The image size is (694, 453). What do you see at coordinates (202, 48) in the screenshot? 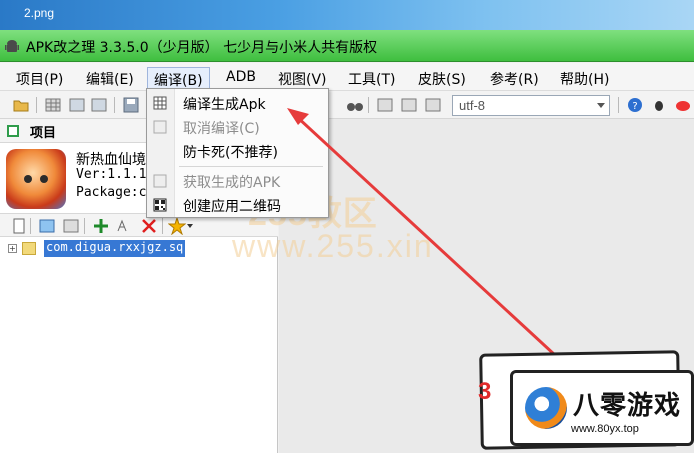
I see `window-title: APK改之理 3.3.5.0（少月版） 七少月与小米人共有版权` at bounding box center [202, 48].